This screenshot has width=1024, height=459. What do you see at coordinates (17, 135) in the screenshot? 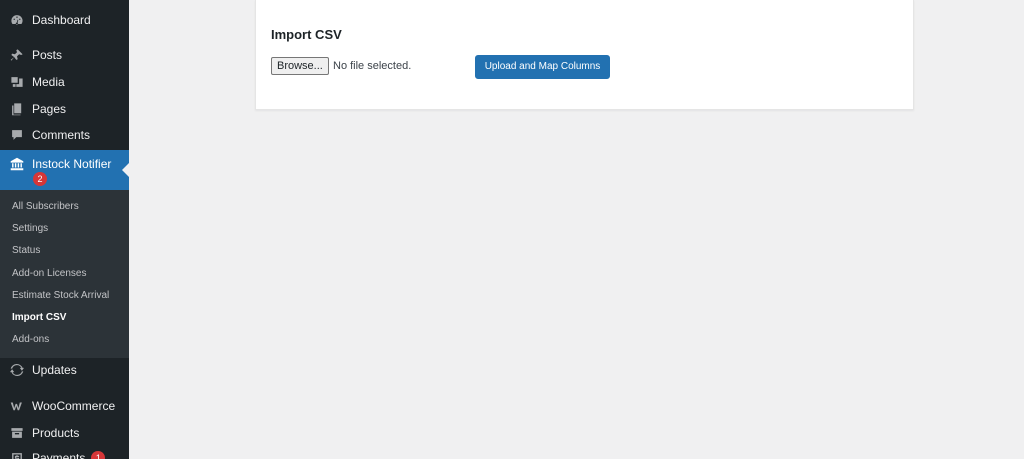
I see `comment-icon` at bounding box center [17, 135].